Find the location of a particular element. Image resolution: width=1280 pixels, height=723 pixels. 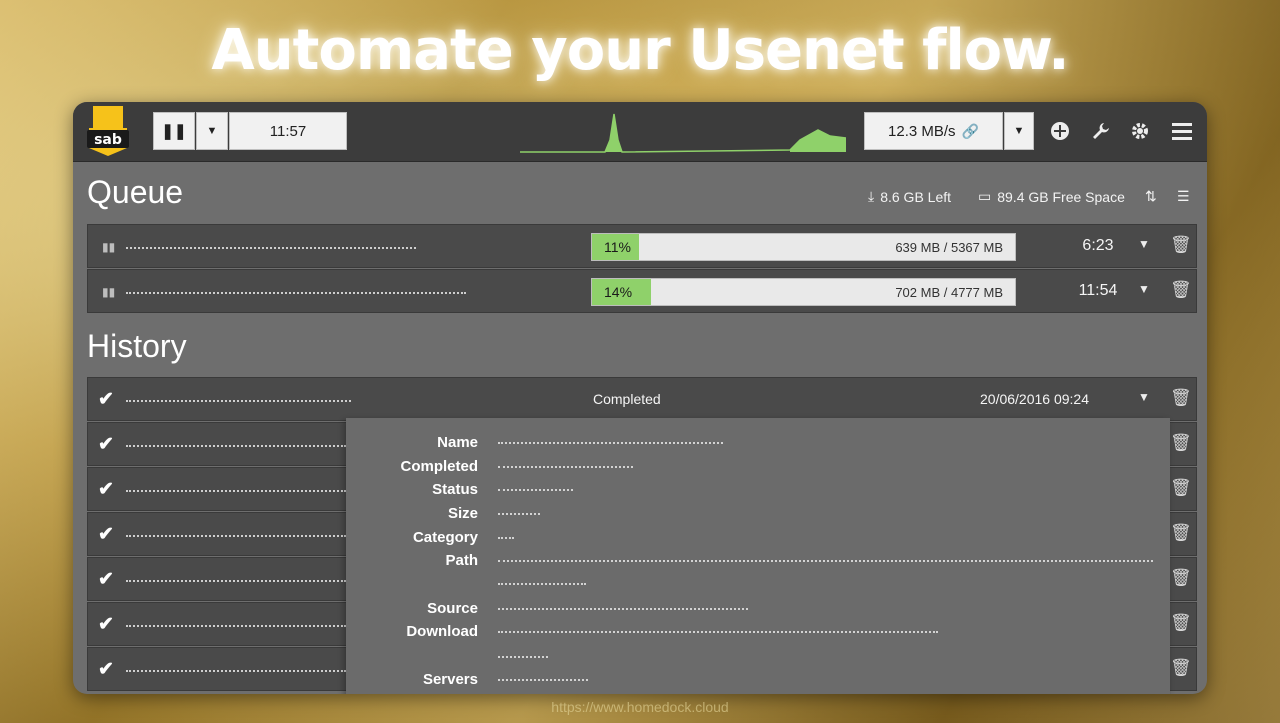

logo-text: sab is located at coordinates (108, 140).